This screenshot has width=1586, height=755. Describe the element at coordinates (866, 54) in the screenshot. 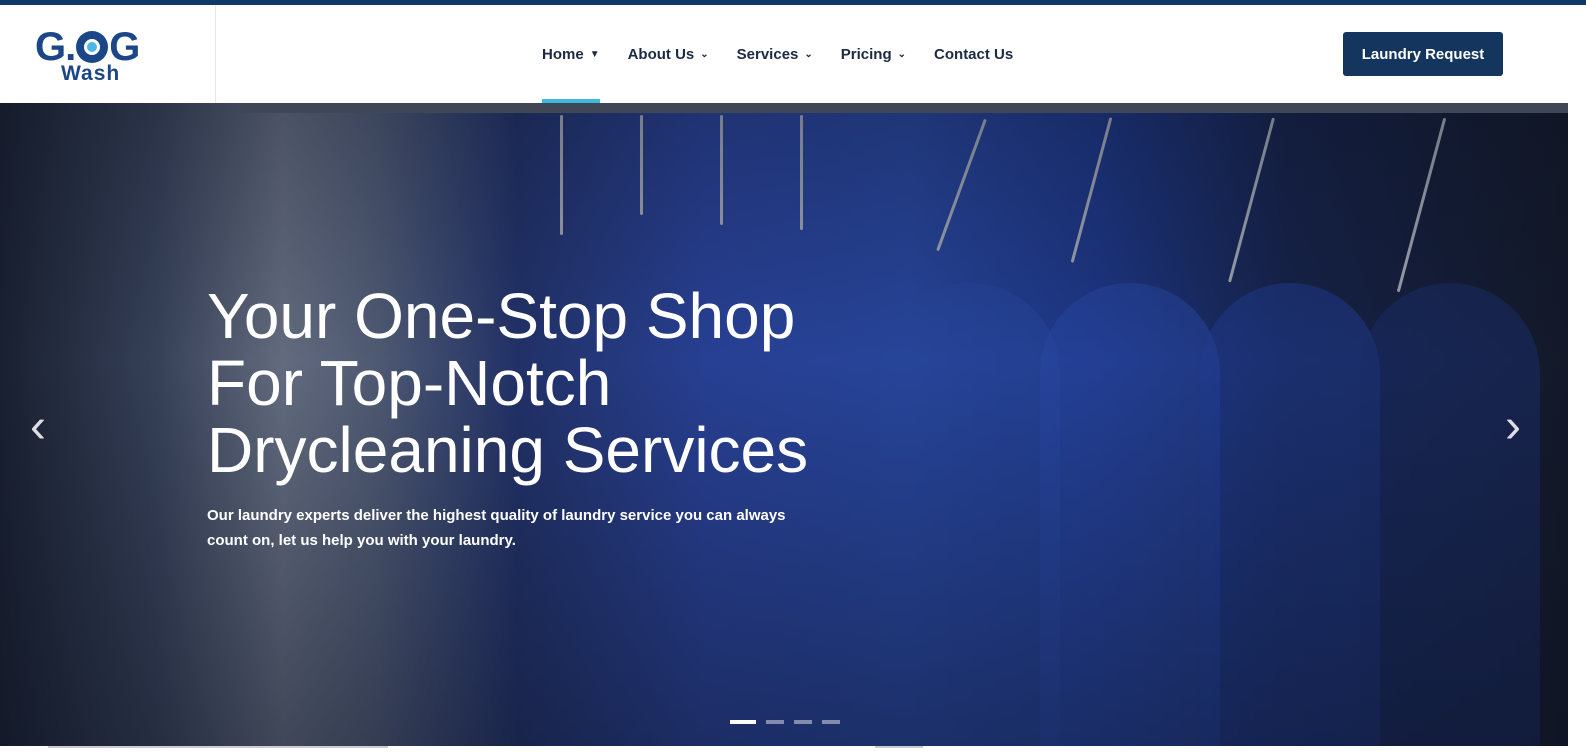

I see `nav-item-label: Pricing` at that location.